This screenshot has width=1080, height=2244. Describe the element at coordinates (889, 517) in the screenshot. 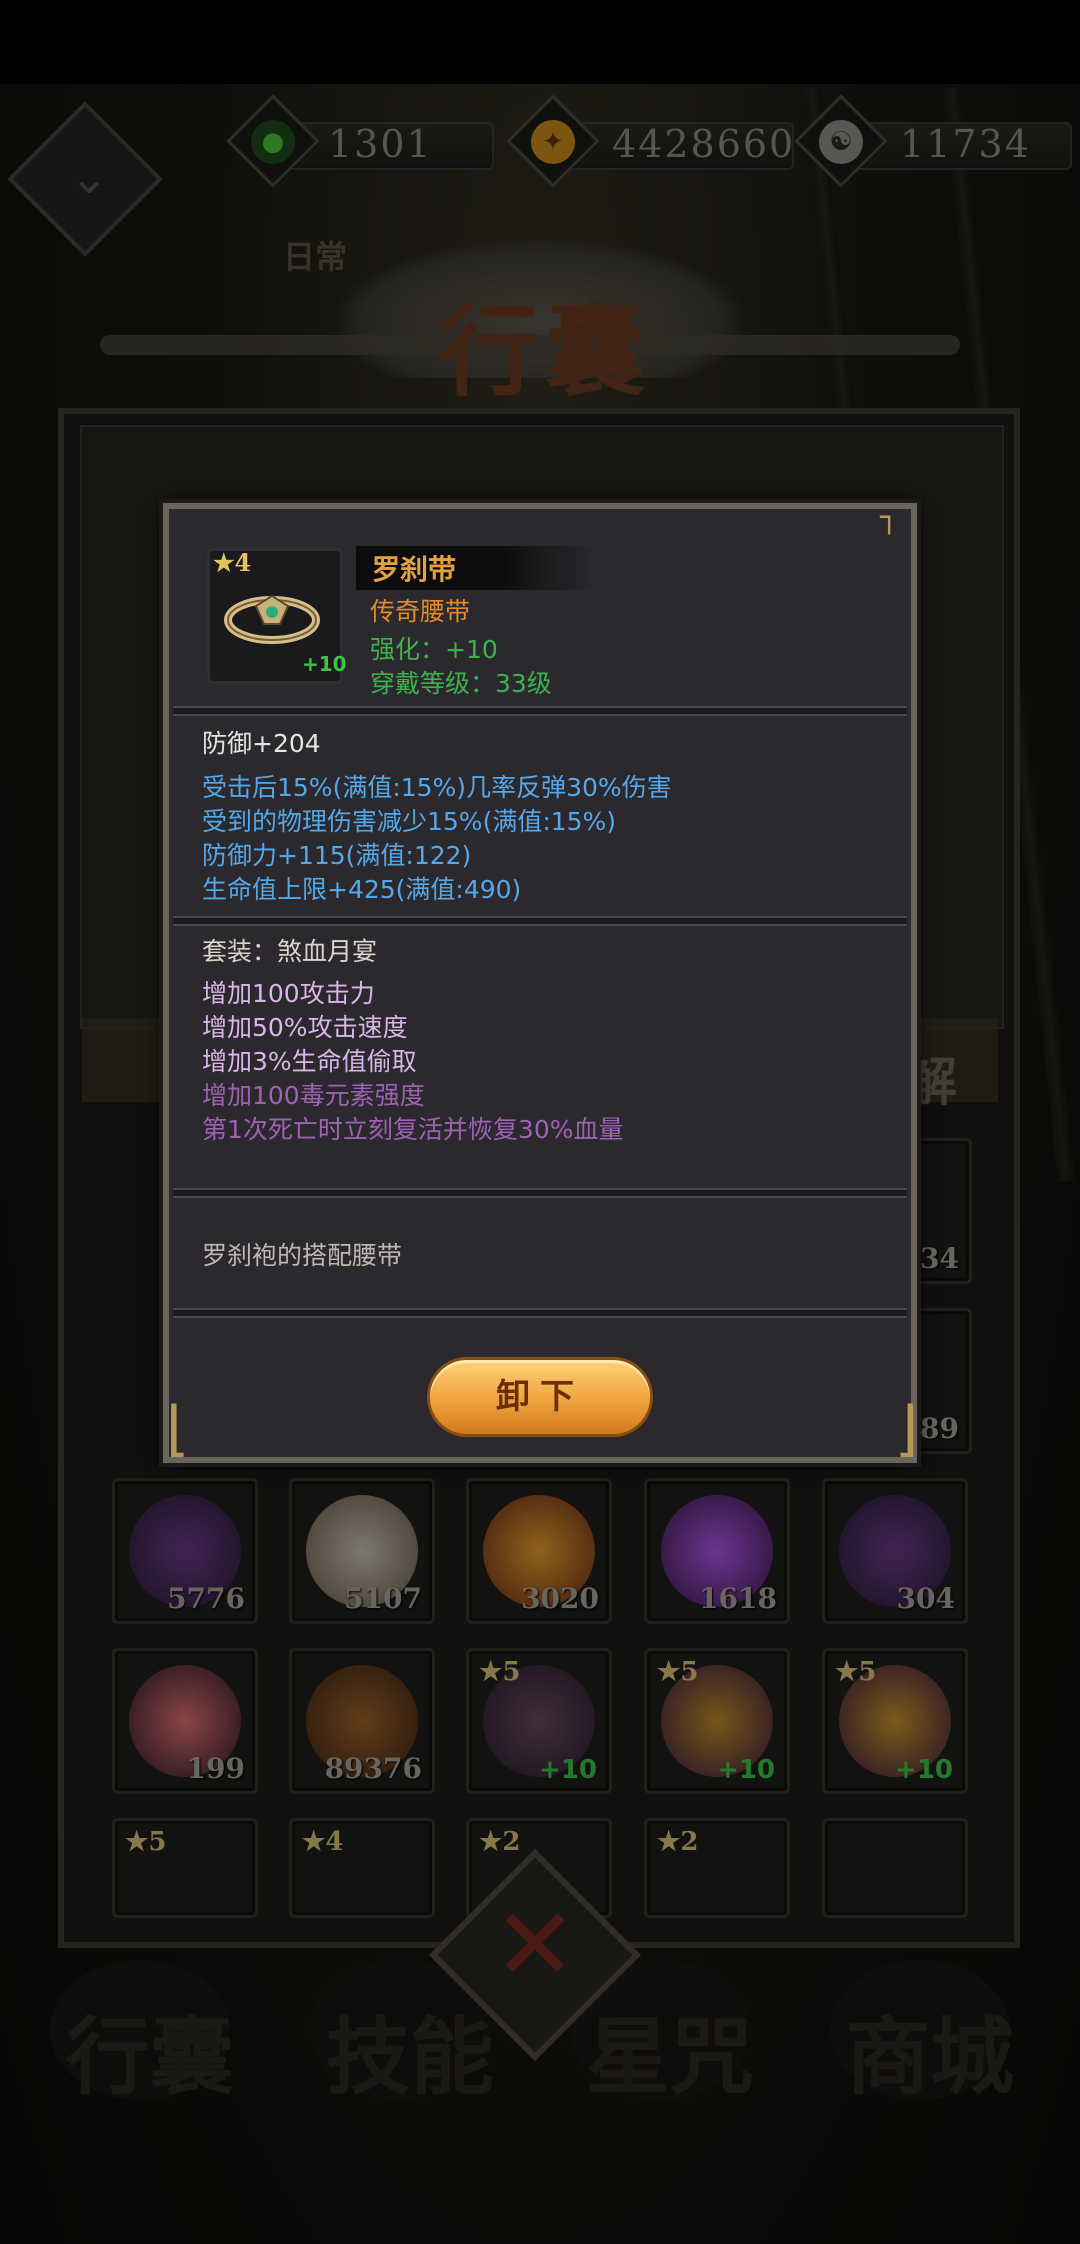

I see `corner-ornament: ┐` at that location.